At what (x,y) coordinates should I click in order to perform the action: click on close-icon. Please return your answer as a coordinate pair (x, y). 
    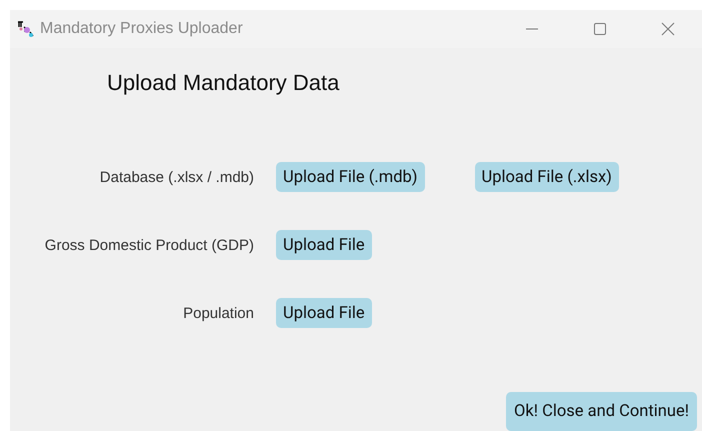
    Looking at the image, I should click on (668, 29).